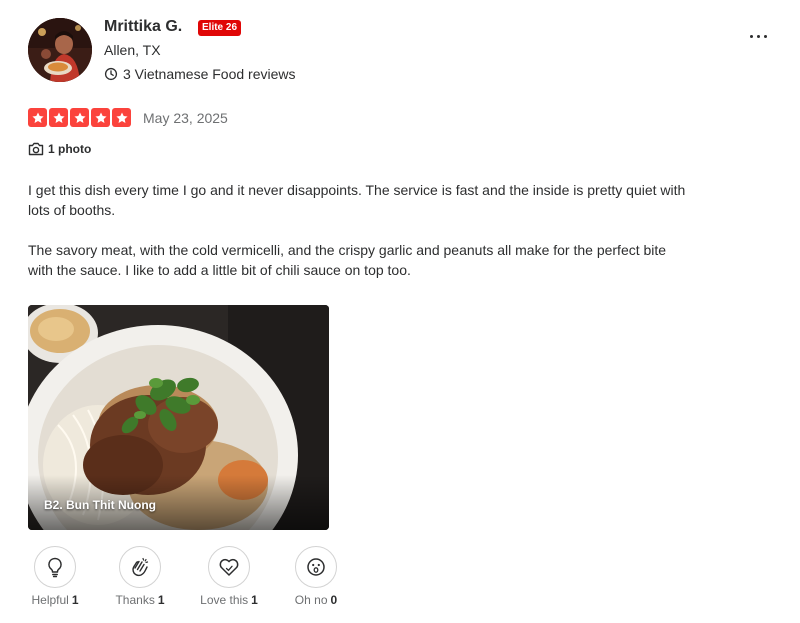 This screenshot has height=623, width=800. I want to click on lightbulb-icon, so click(55, 567).